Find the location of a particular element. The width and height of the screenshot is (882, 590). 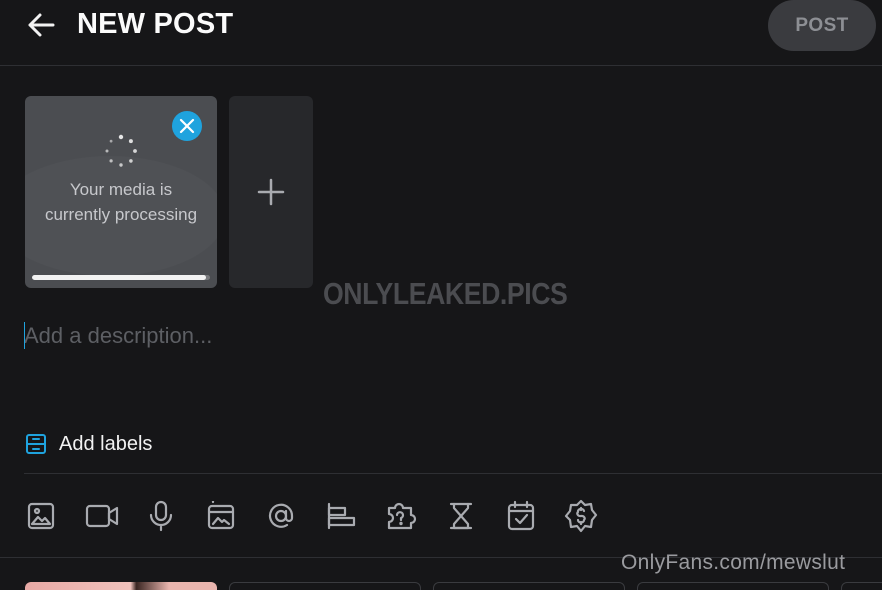

add-labels-button: Add labels is located at coordinates (88, 444).